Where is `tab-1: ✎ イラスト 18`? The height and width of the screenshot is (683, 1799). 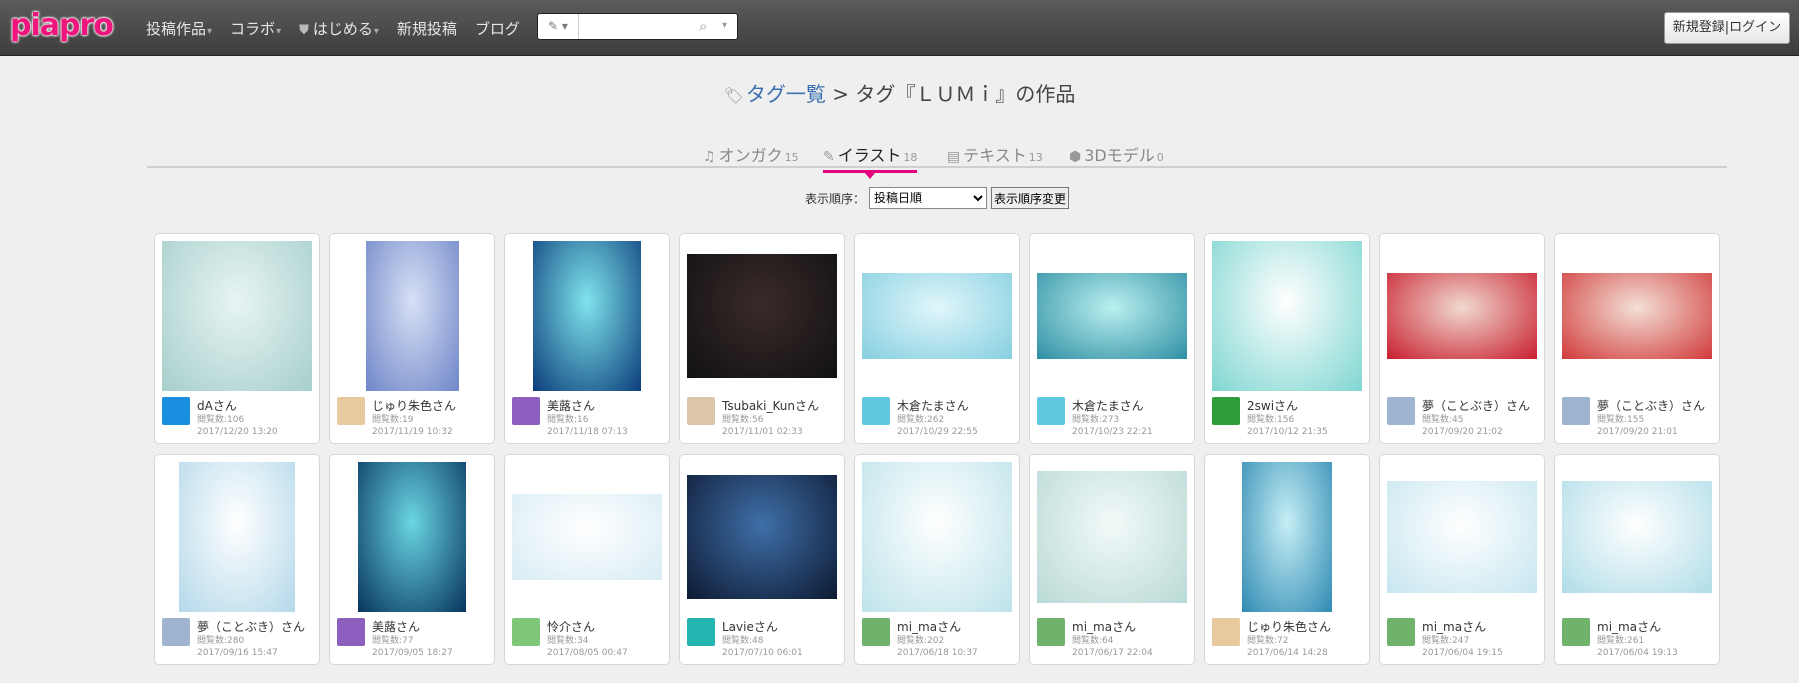 tab-1: ✎ イラスト 18 is located at coordinates (870, 160).